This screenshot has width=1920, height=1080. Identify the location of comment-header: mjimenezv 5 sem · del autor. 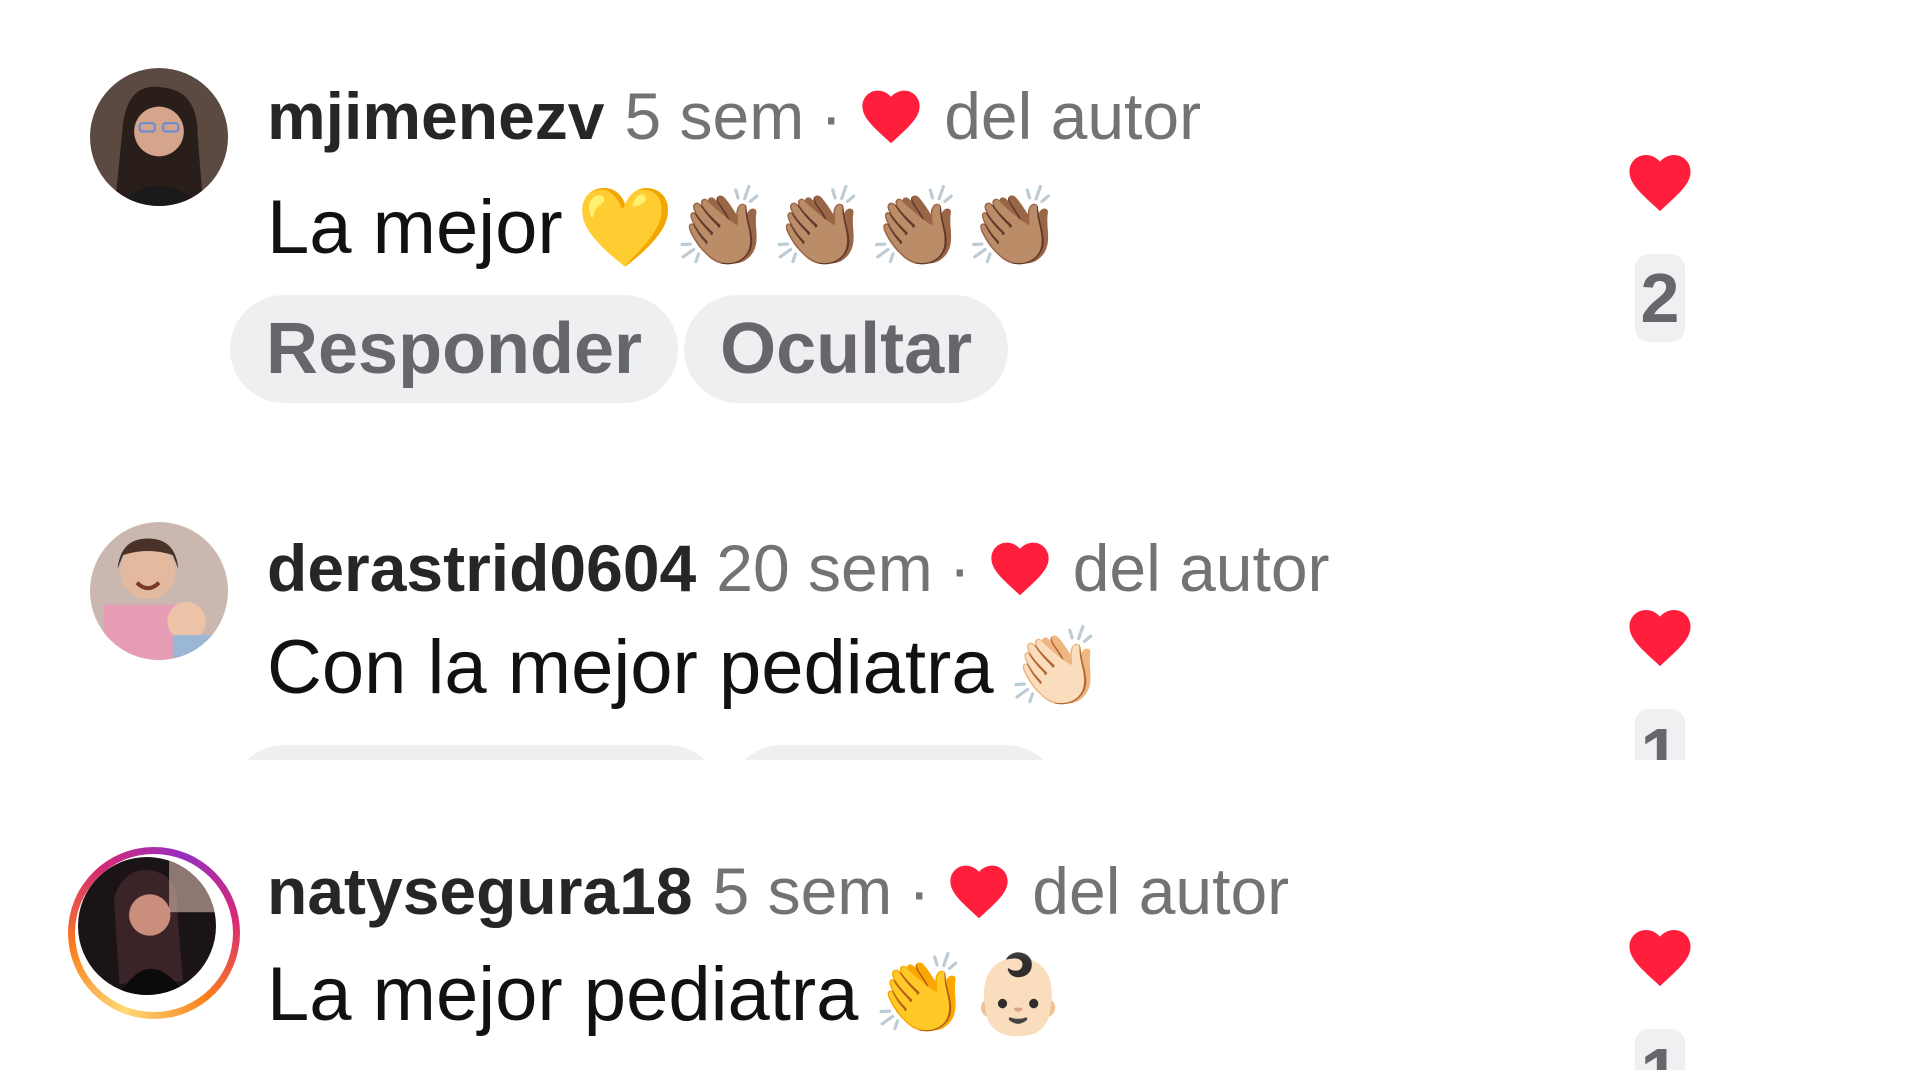
(734, 116).